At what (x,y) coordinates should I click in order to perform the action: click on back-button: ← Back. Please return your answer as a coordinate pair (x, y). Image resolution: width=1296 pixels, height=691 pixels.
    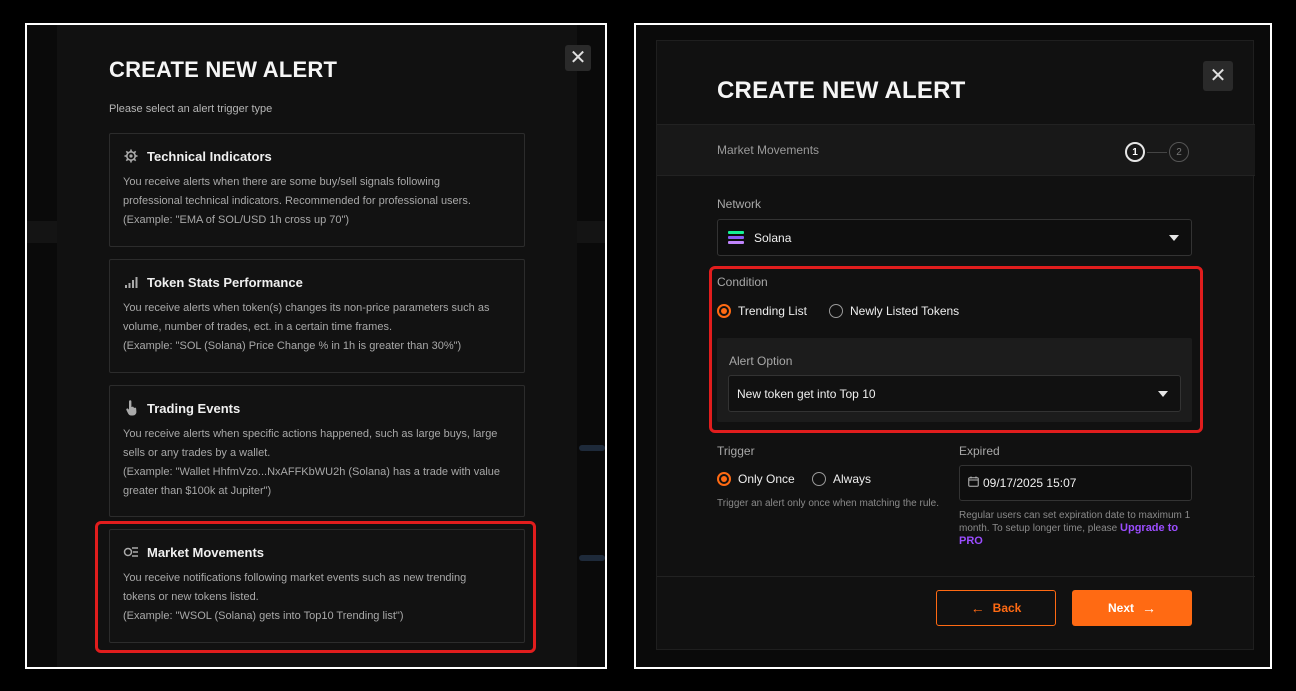
    Looking at the image, I should click on (996, 608).